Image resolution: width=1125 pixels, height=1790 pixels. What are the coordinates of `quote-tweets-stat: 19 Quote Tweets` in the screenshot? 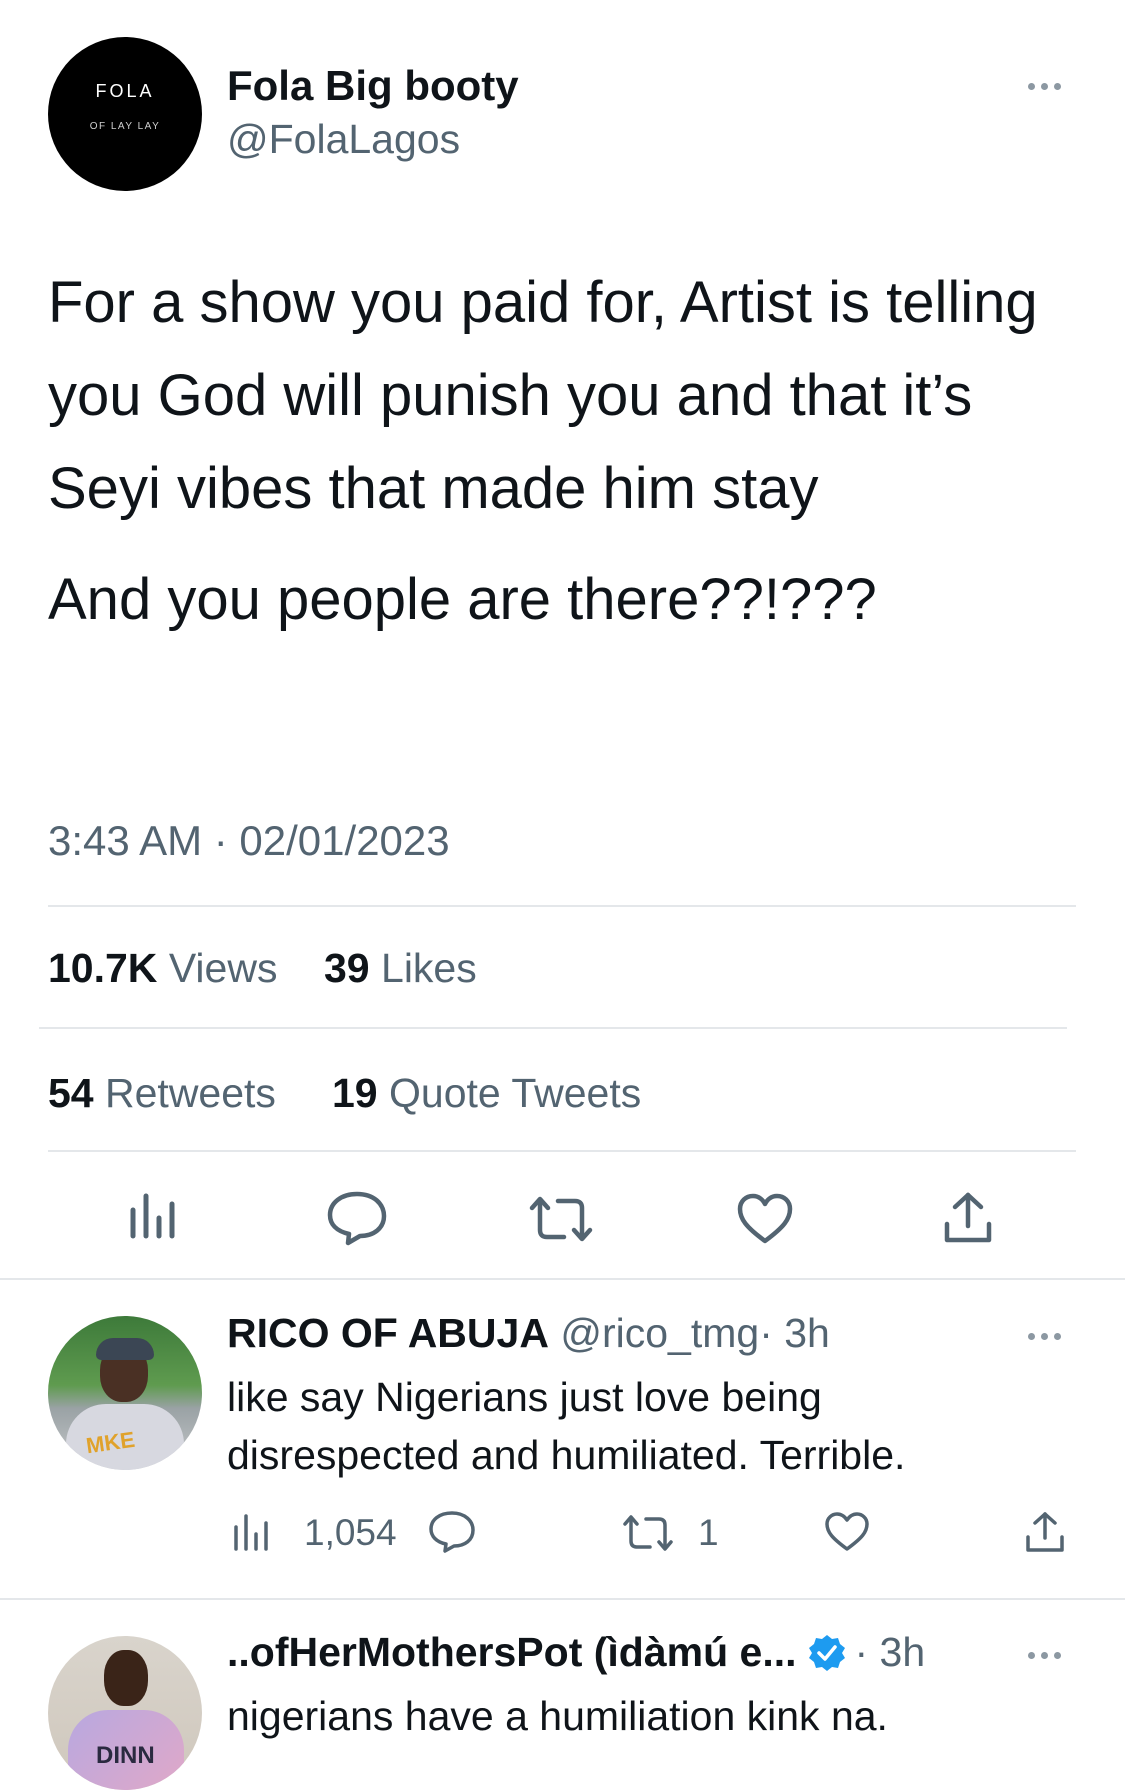 It's located at (486, 1093).